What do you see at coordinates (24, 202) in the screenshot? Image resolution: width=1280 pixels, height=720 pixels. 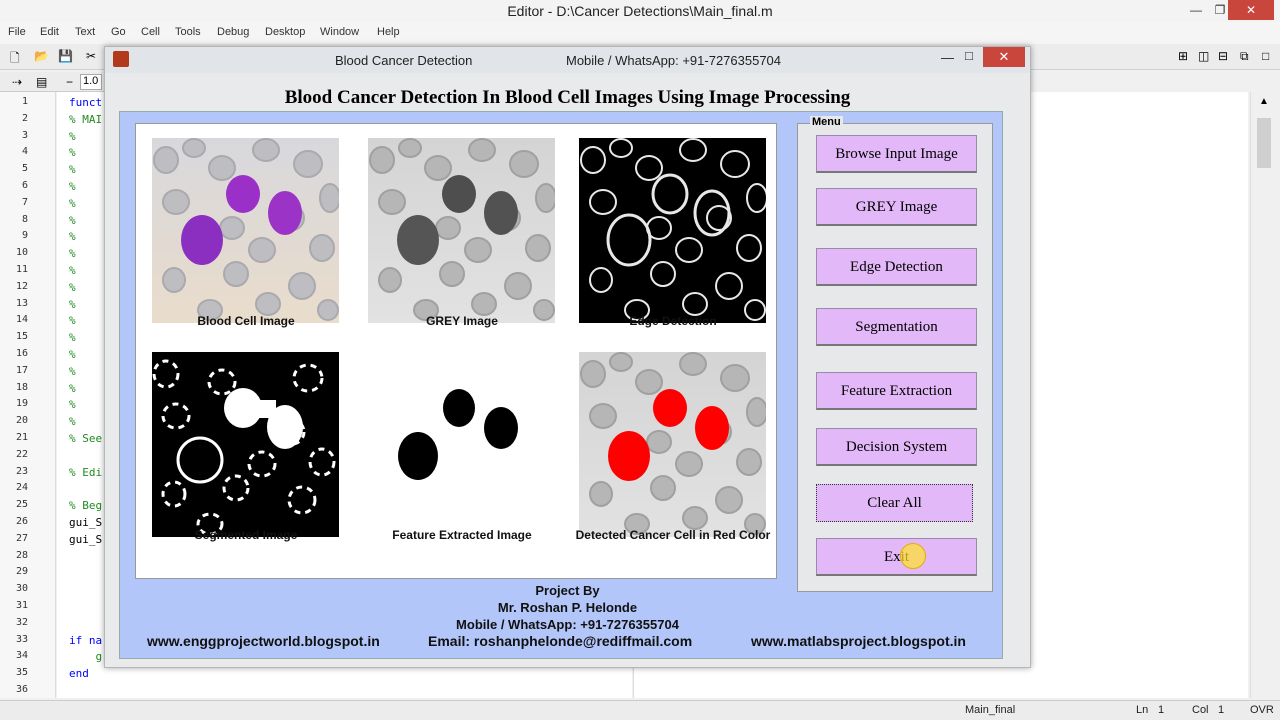 I see `line-number: 7` at bounding box center [24, 202].